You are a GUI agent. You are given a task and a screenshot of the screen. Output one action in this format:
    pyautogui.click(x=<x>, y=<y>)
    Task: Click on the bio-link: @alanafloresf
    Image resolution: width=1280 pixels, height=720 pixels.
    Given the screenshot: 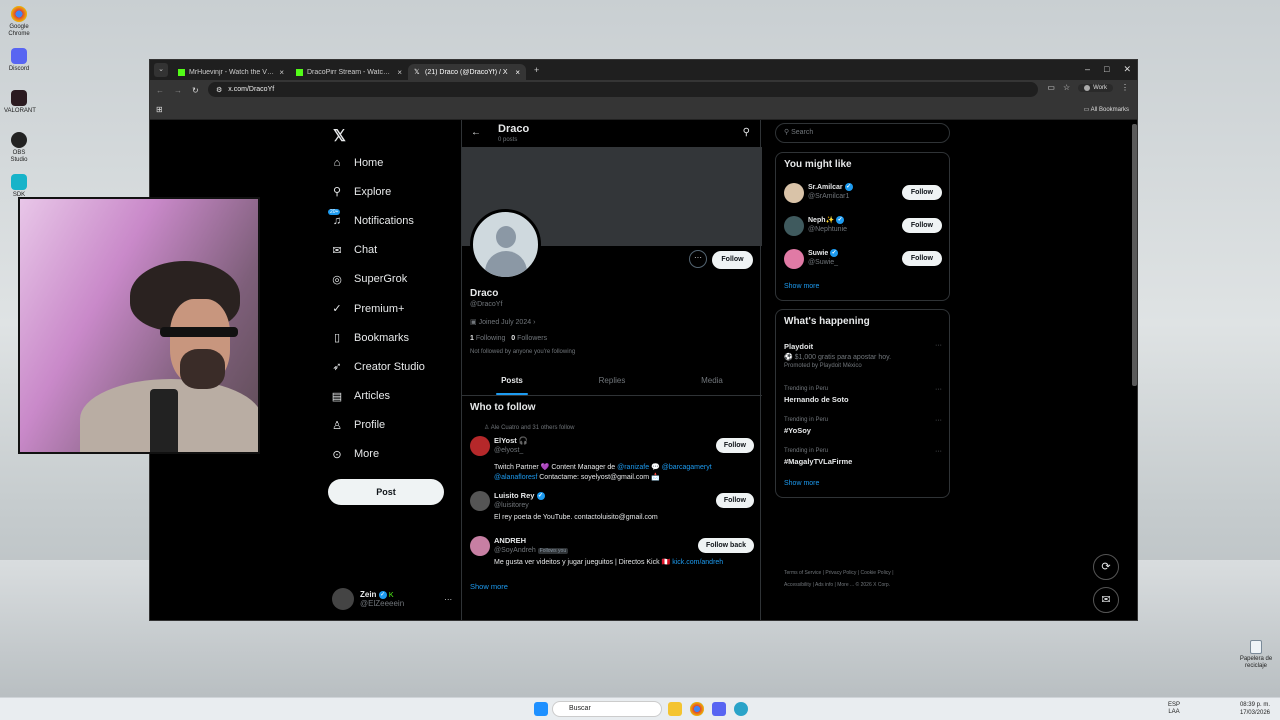 What is the action you would take?
    pyautogui.click(x=515, y=477)
    